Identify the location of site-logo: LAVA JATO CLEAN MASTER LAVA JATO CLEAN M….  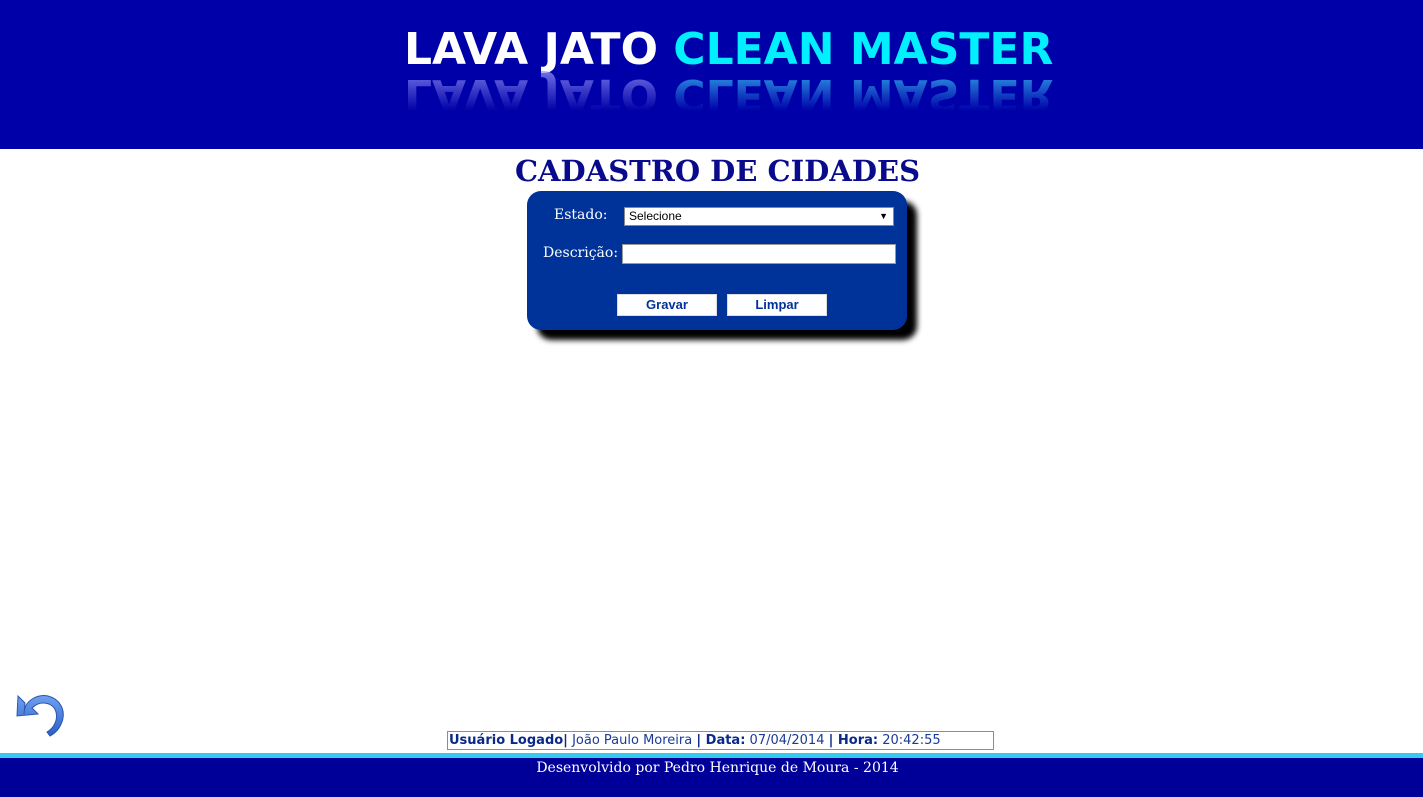
(728, 75).